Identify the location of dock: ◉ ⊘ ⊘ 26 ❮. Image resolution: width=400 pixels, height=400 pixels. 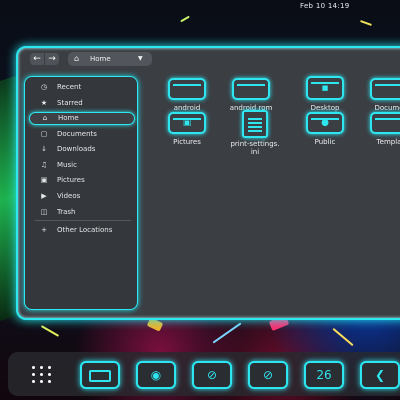
(204, 374).